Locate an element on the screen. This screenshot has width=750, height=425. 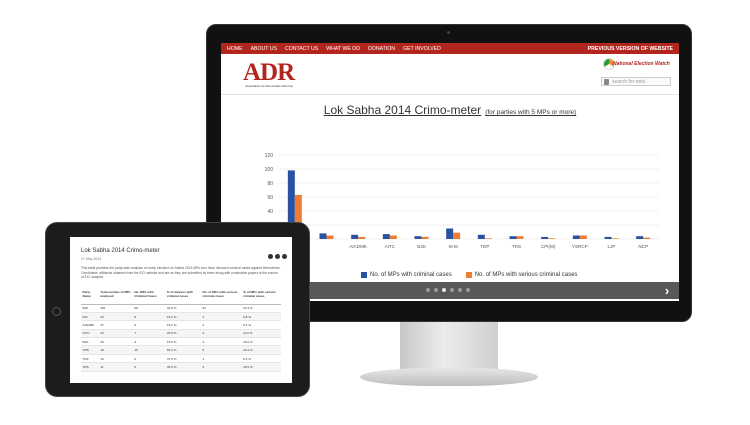
legend-item-serious: No. of MPs with serious criminal cases is located at coordinates (521, 275).